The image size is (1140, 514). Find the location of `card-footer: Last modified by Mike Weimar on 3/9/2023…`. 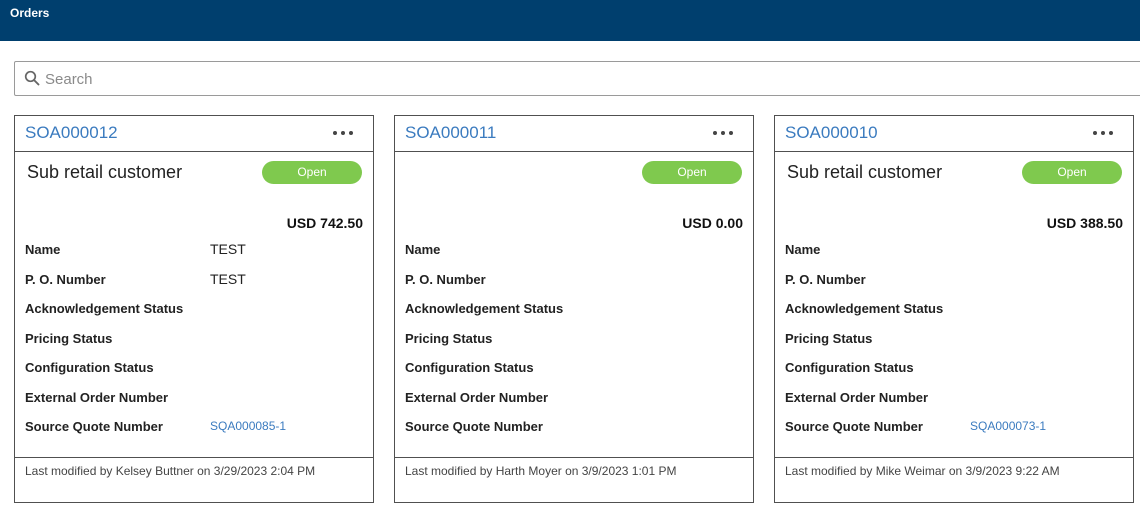

card-footer: Last modified by Mike Weimar on 3/9/2023… is located at coordinates (954, 480).